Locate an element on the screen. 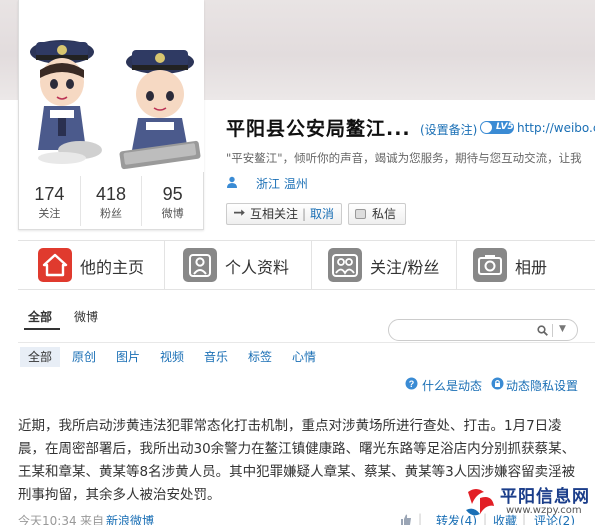 The image size is (595, 525). stat-followers-label: 粉丝 is located at coordinates (111, 213).